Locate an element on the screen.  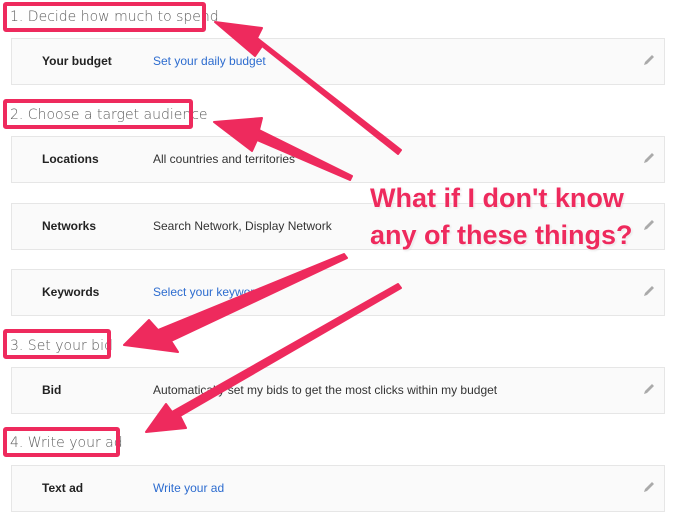
callout-line-2: any of these things? is located at coordinates (501, 235).